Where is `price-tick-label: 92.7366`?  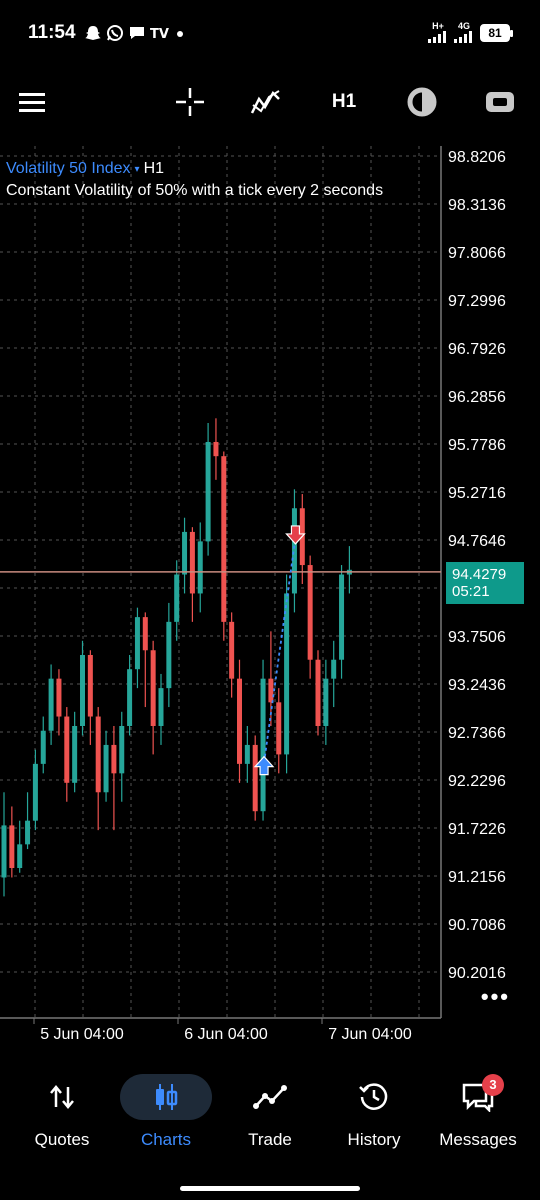
price-tick-label: 92.7366 is located at coordinates (477, 733).